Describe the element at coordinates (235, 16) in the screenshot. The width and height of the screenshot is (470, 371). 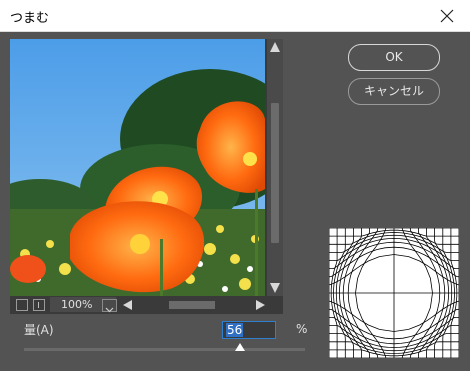
I see `title-bar: つまむ` at that location.